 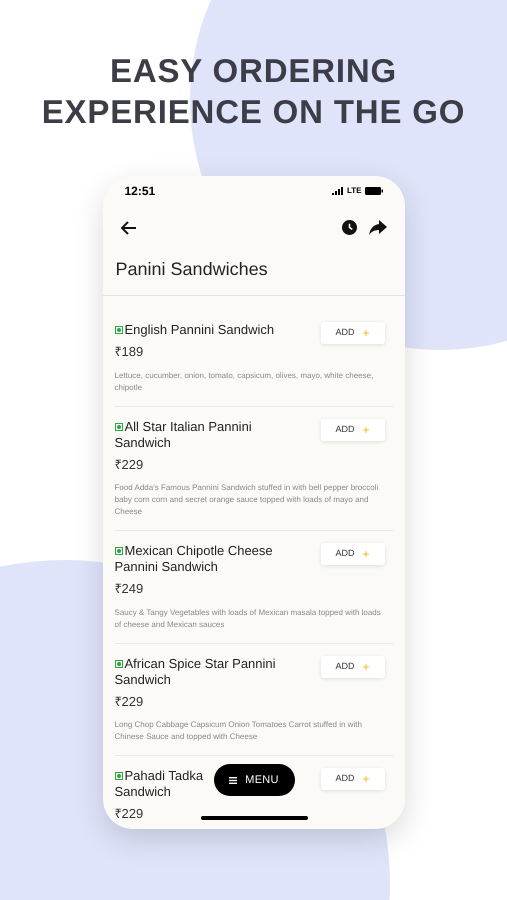 I want to click on battery-icon, so click(x=373, y=191).